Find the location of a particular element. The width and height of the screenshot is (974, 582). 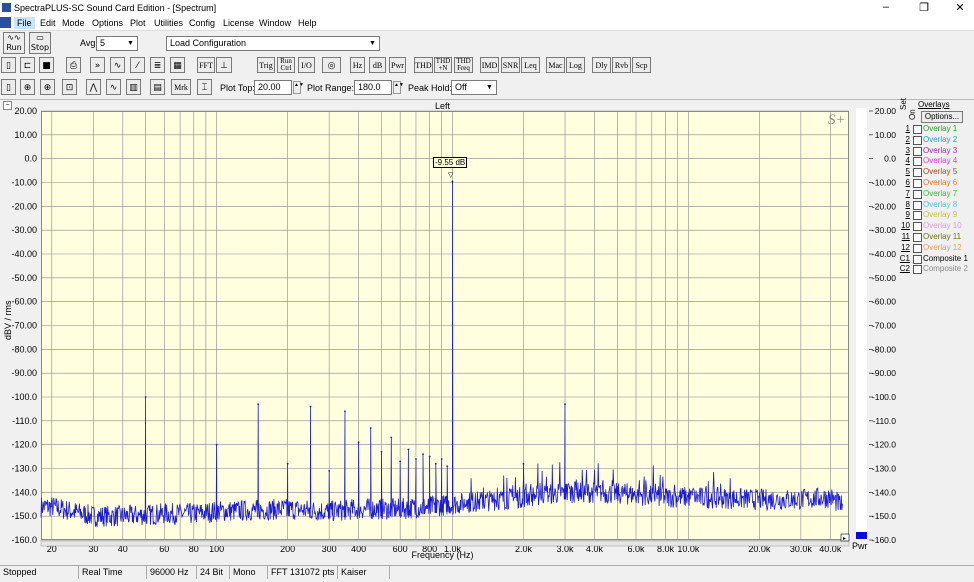

tool-scp-button: Scp is located at coordinates (641, 65).